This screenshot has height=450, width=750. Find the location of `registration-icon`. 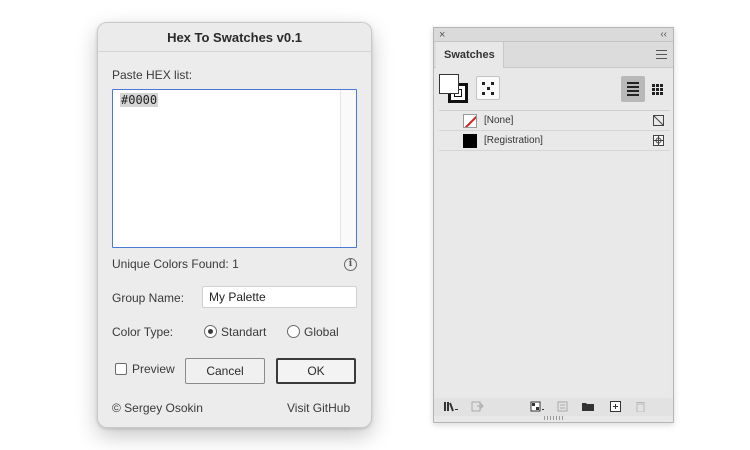

registration-icon is located at coordinates (658, 140).